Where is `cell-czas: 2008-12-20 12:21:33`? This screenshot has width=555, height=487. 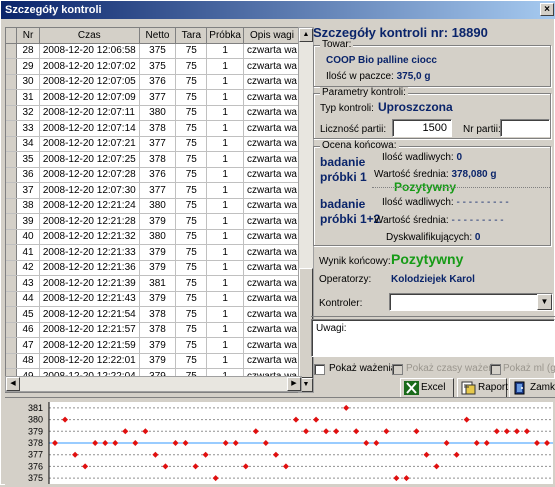
cell-czas: 2008-12-20 12:21:33 is located at coordinates (89, 252).